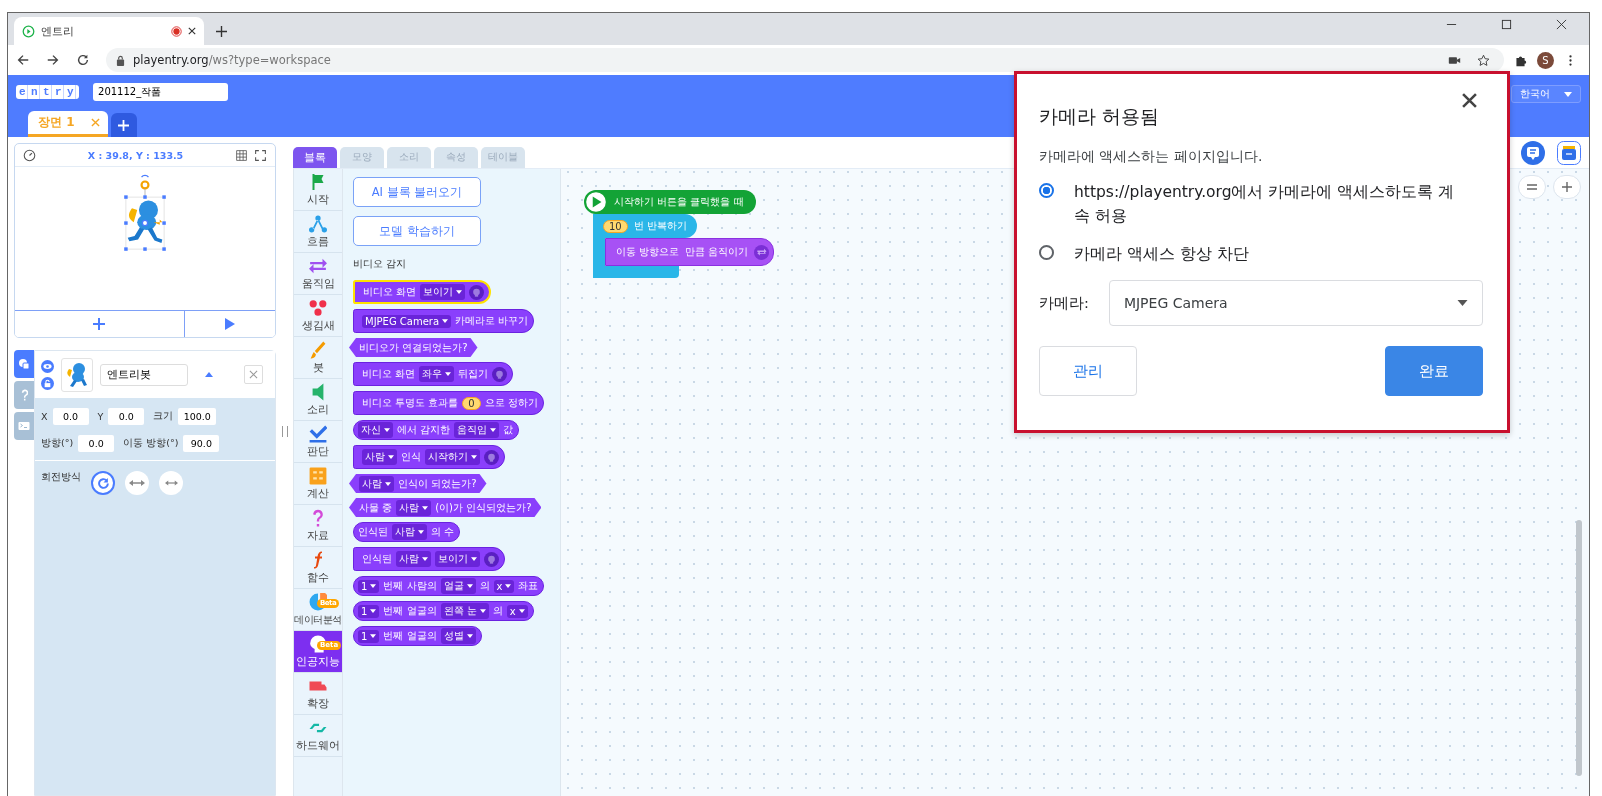  What do you see at coordinates (407, 321) in the screenshot?
I see `block-dropdown: MJPEG Camera` at bounding box center [407, 321].